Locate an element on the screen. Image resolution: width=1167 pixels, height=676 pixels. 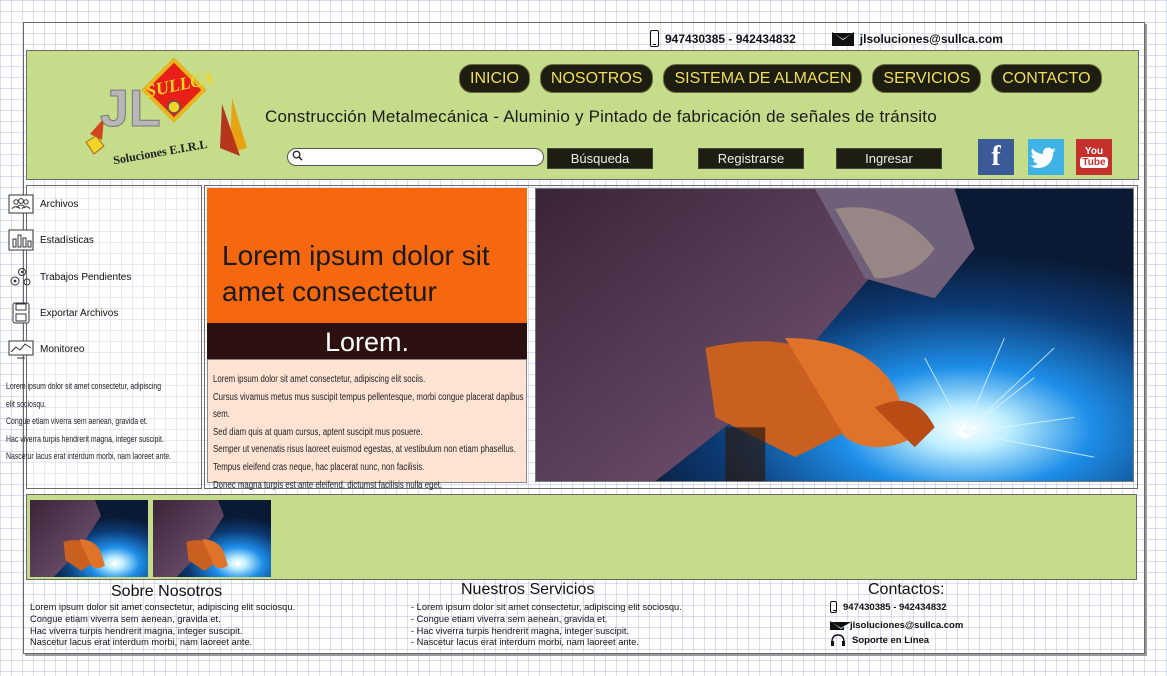
footer-email: jlsoluciones@sullca.com is located at coordinates (896, 625).